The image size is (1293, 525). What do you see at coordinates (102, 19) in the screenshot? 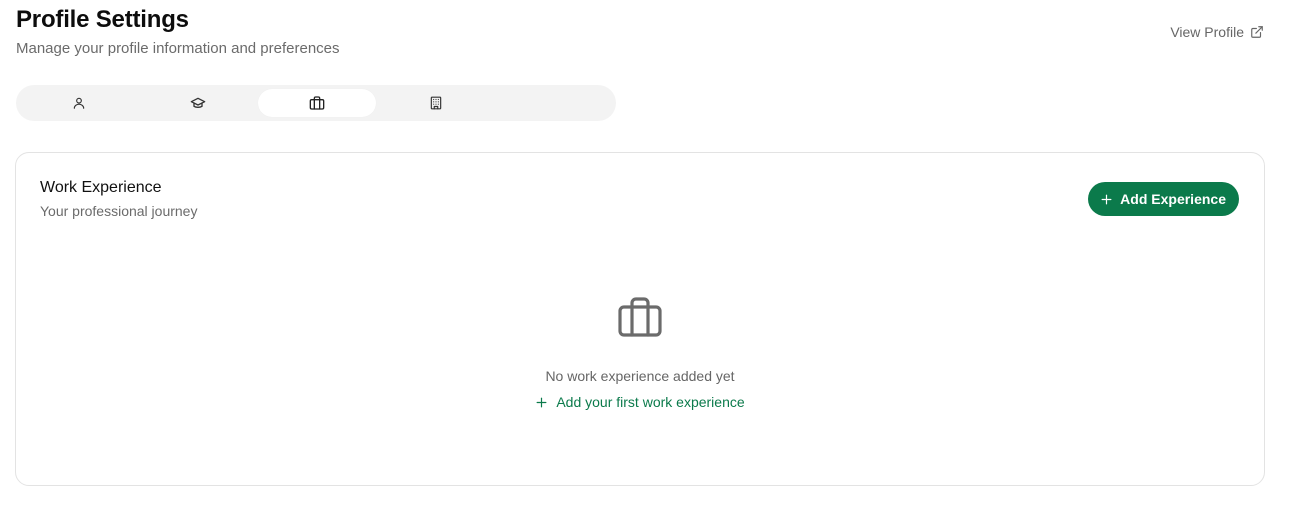
I see `page-title: Profile Settings` at bounding box center [102, 19].